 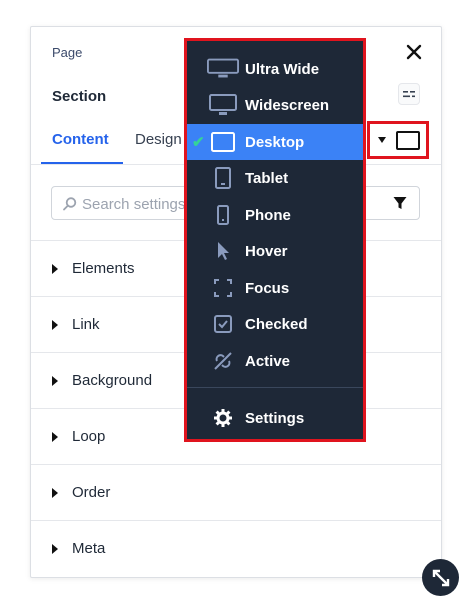 What do you see at coordinates (267, 288) in the screenshot?
I see `menu-item-label: Focus` at bounding box center [267, 288].